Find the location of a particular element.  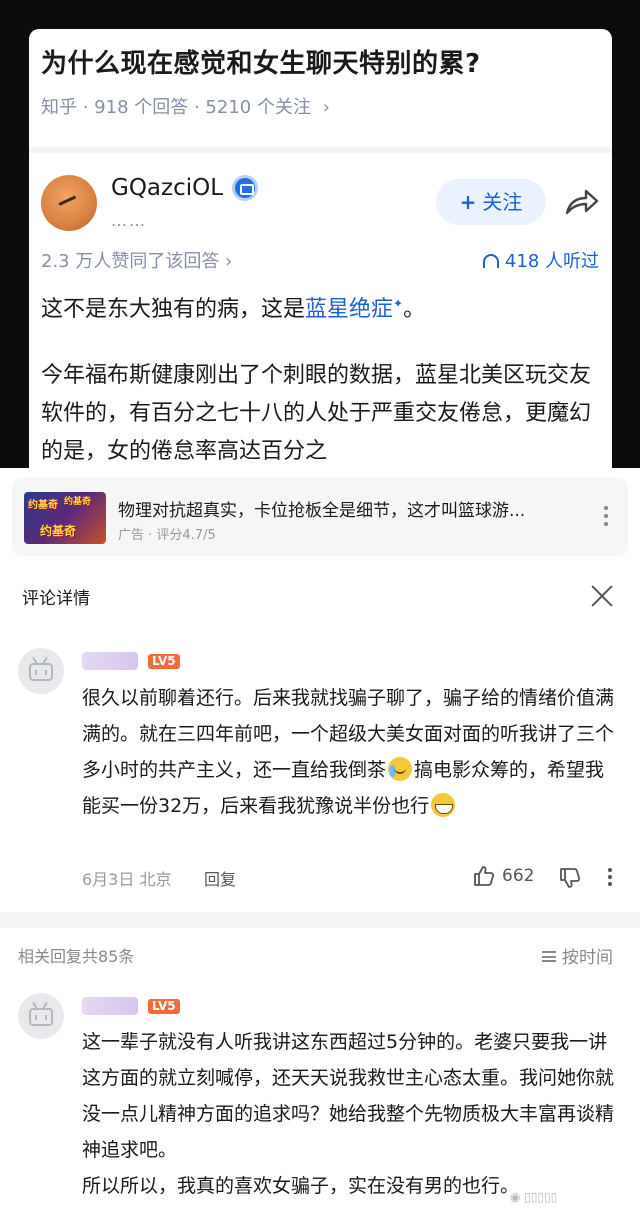

listen-text: 418 人听过 is located at coordinates (551, 261).